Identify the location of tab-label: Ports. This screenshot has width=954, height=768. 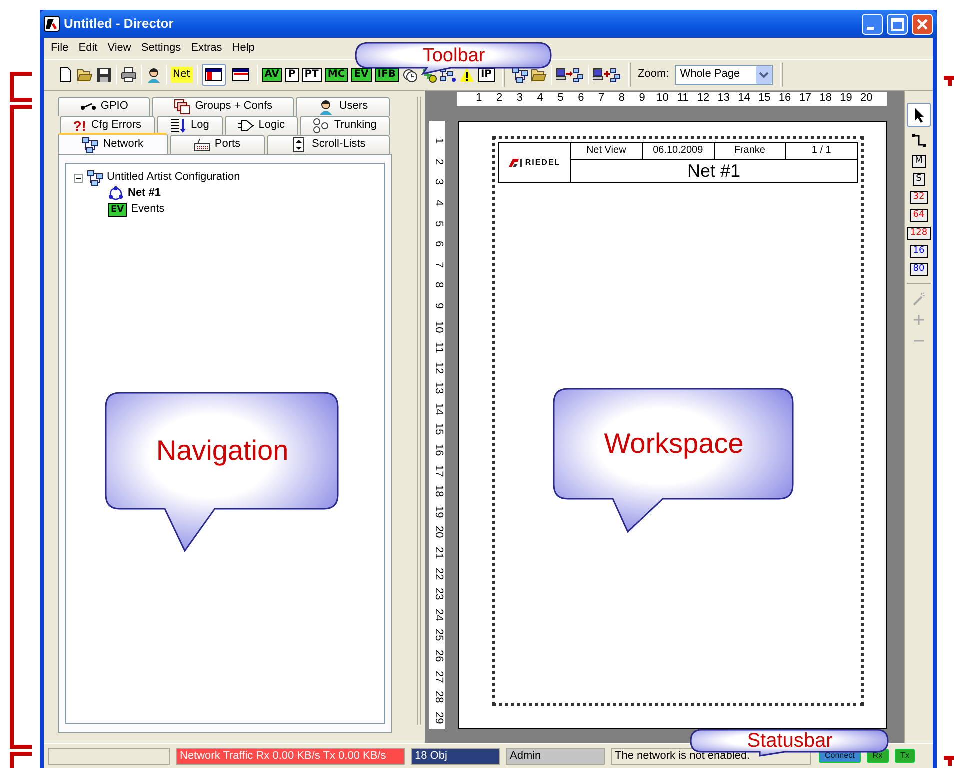
(227, 145).